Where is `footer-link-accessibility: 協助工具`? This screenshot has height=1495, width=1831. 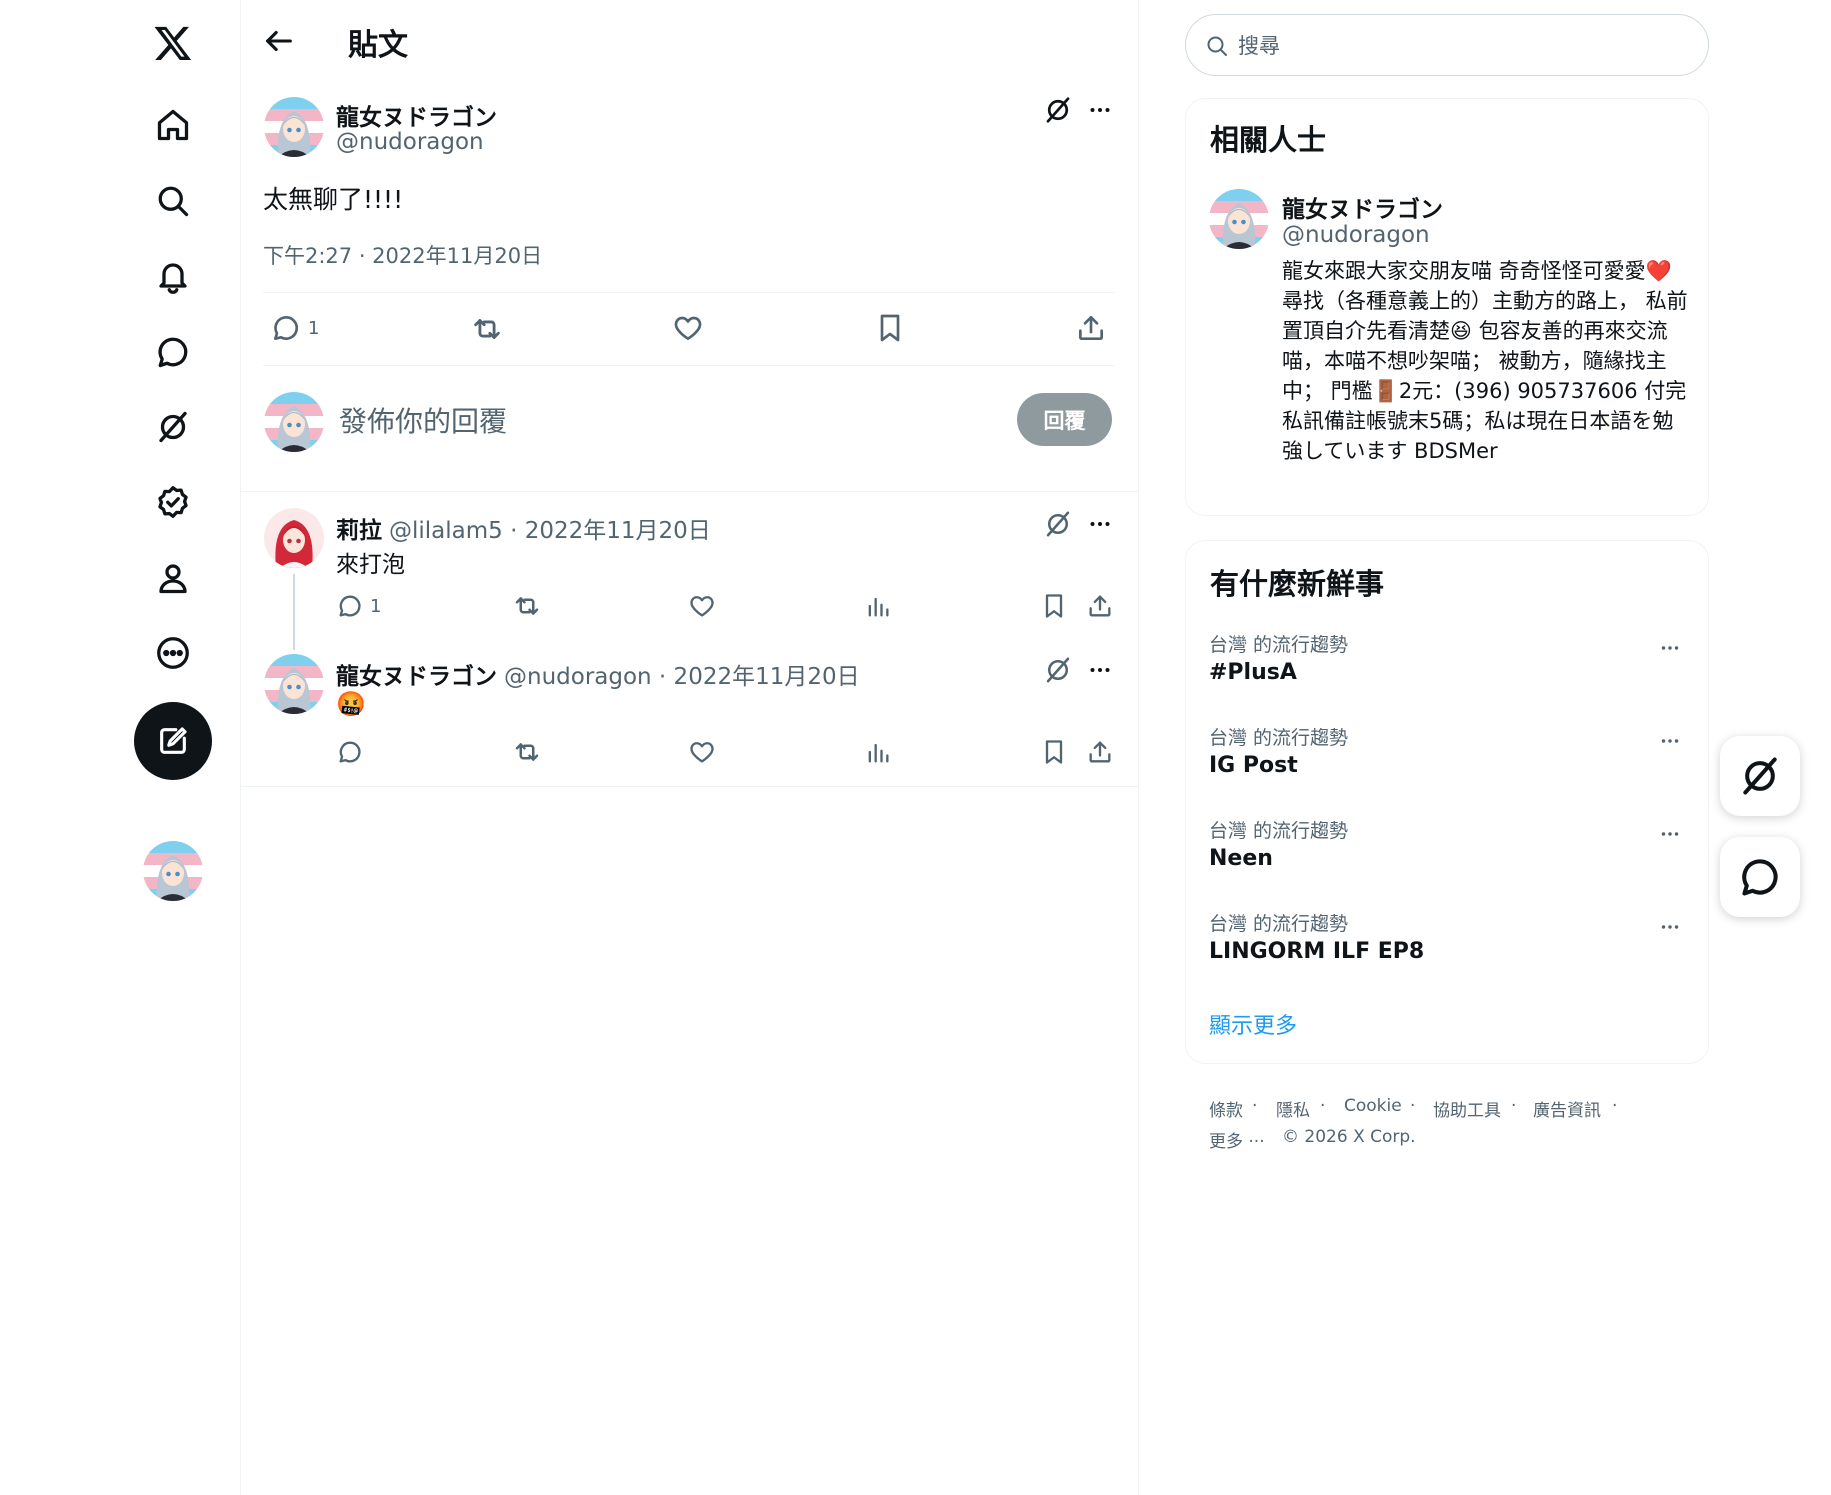 footer-link-accessibility: 協助工具 is located at coordinates (1467, 1108).